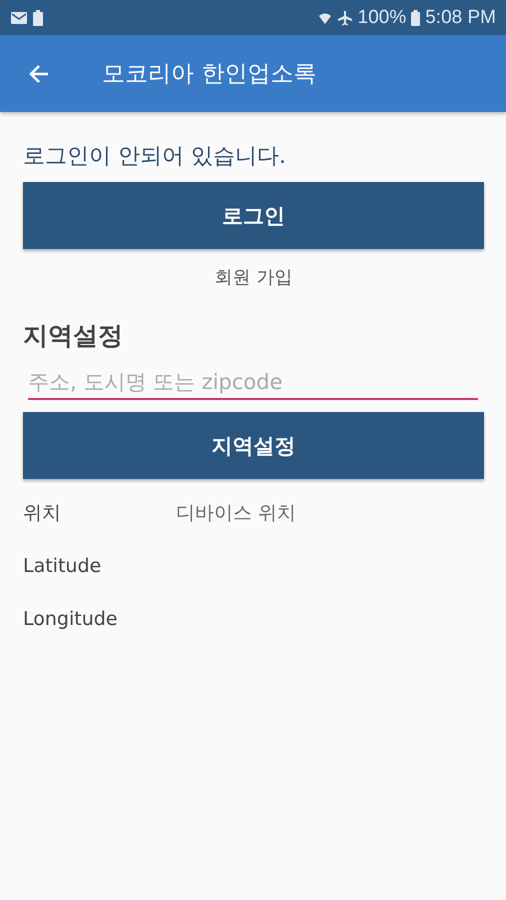 This screenshot has width=506, height=900. What do you see at coordinates (70, 619) in the screenshot?
I see `info-label: Longitude` at bounding box center [70, 619].